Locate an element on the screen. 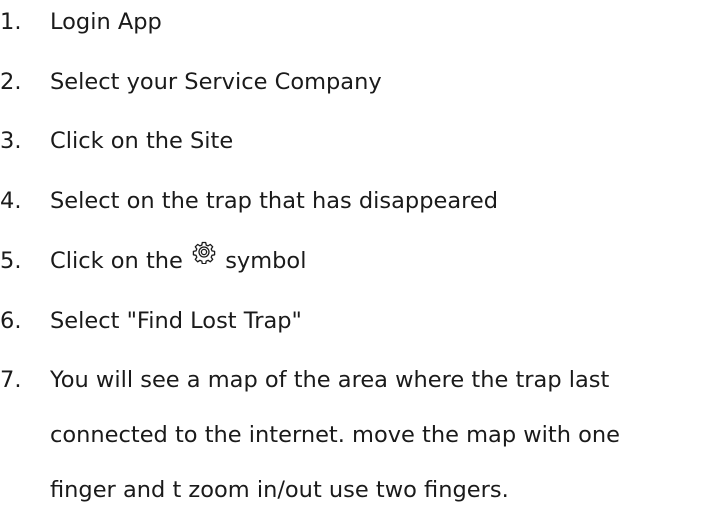 This screenshot has height=518, width=716. step-number: 6. is located at coordinates (11, 321).